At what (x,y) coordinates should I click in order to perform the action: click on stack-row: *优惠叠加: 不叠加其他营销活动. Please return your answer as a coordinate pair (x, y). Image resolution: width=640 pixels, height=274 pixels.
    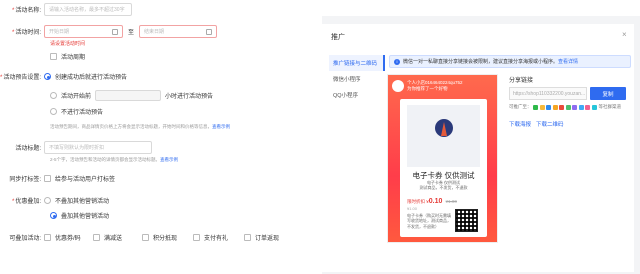
    Looking at the image, I should click on (60, 201).